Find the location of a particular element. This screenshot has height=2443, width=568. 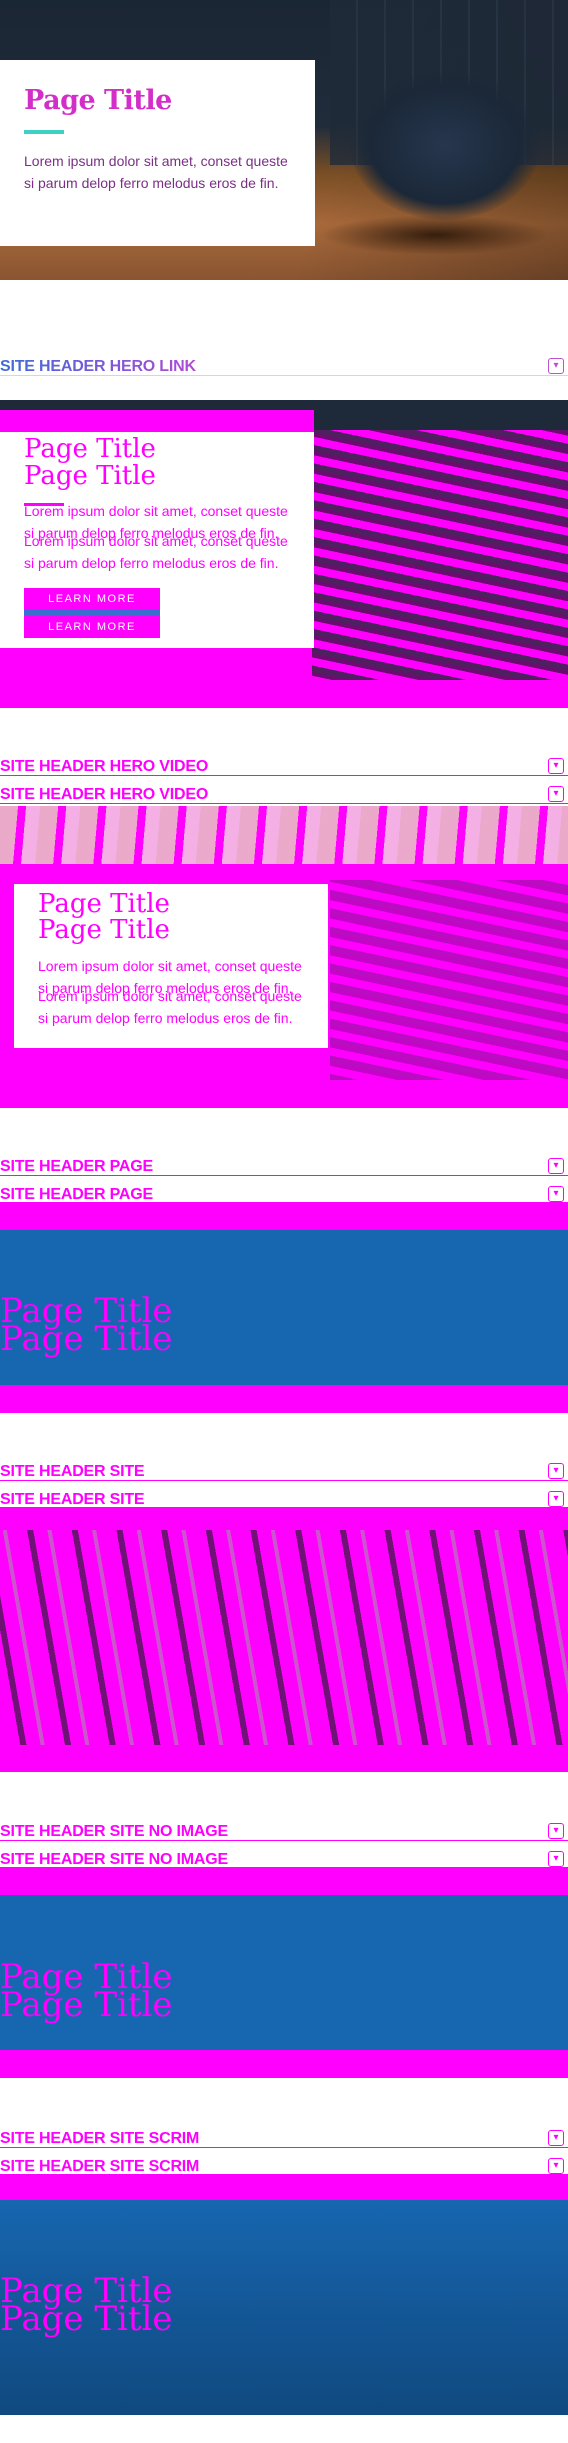

site-header-image-noise is located at coordinates (284, 1637).